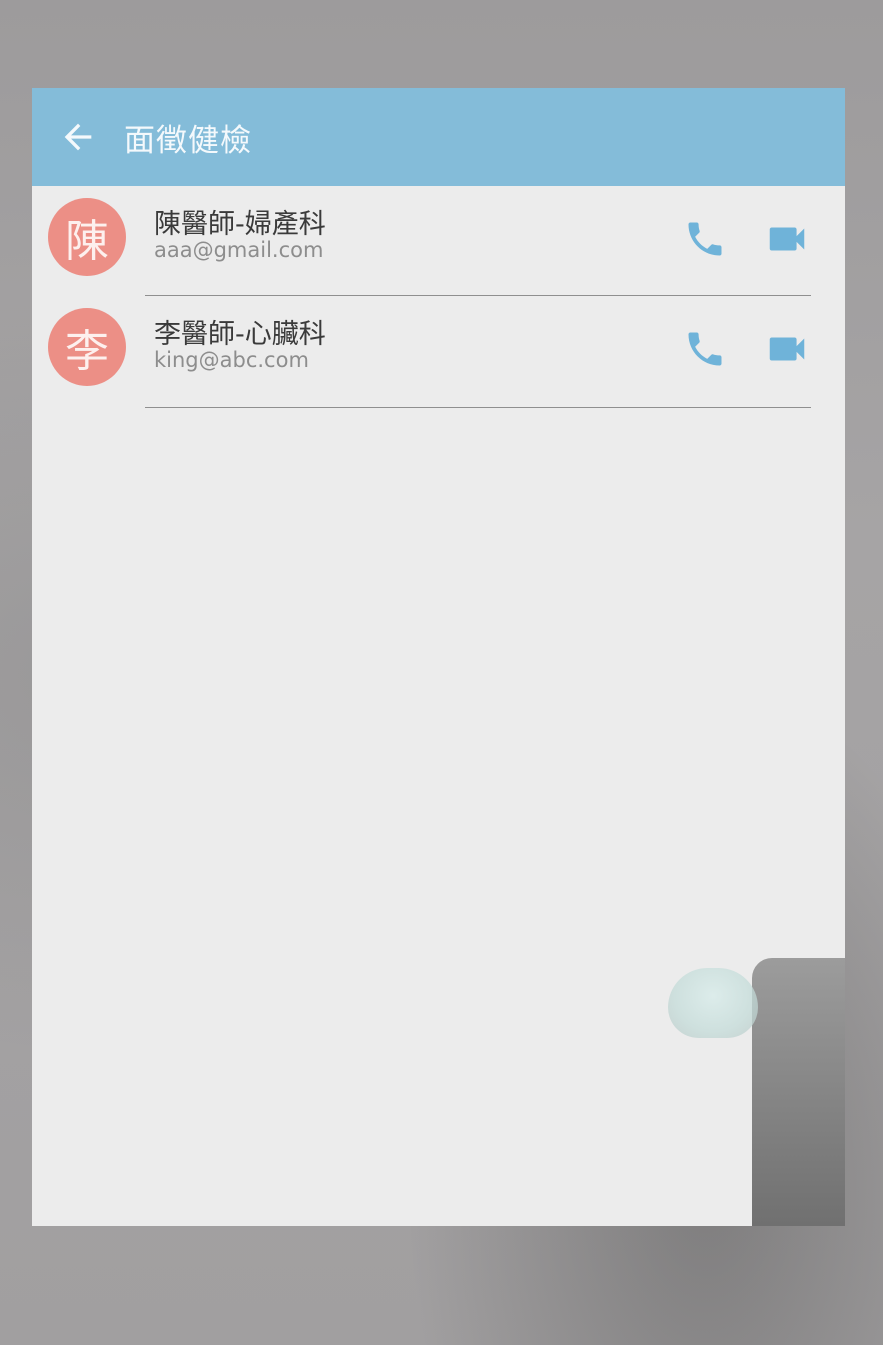 The width and height of the screenshot is (883, 1345). I want to click on contact-name: 李醫師-心臟科, so click(240, 334).